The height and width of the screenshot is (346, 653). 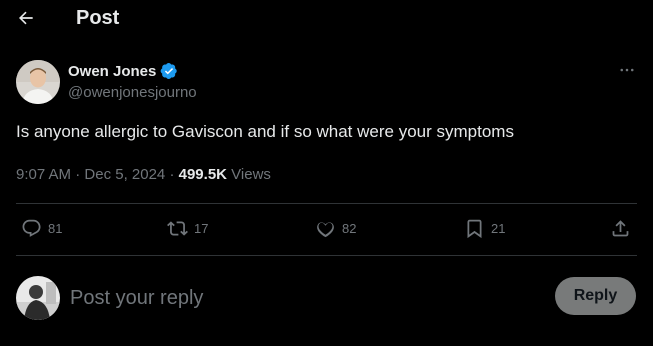 What do you see at coordinates (474, 229) in the screenshot?
I see `bookmark-icon` at bounding box center [474, 229].